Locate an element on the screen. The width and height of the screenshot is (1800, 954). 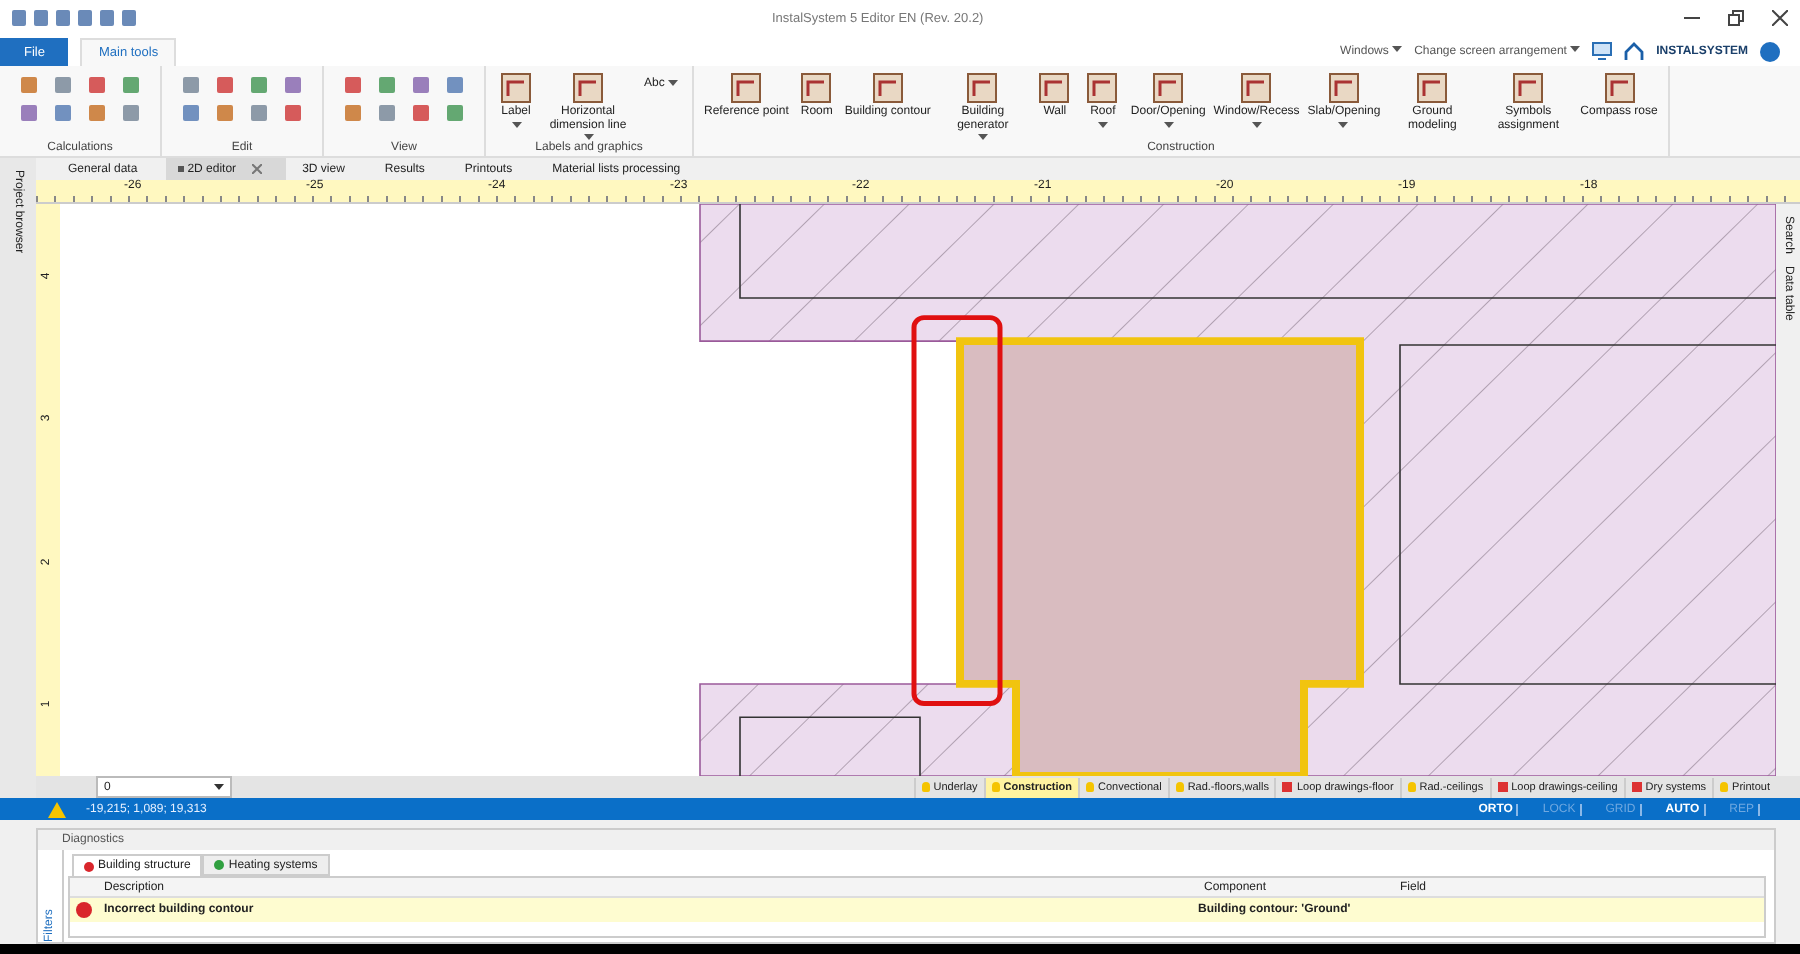
close-icon is located at coordinates (1780, 18).